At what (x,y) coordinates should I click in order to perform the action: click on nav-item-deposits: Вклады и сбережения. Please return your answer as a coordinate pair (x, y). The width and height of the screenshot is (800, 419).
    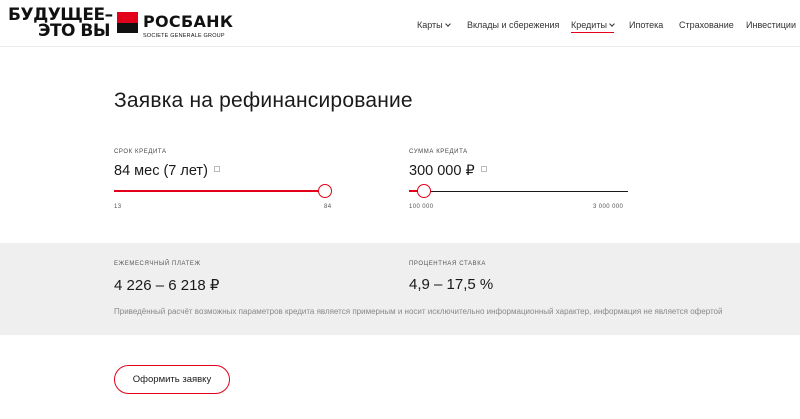
    Looking at the image, I should click on (513, 25).